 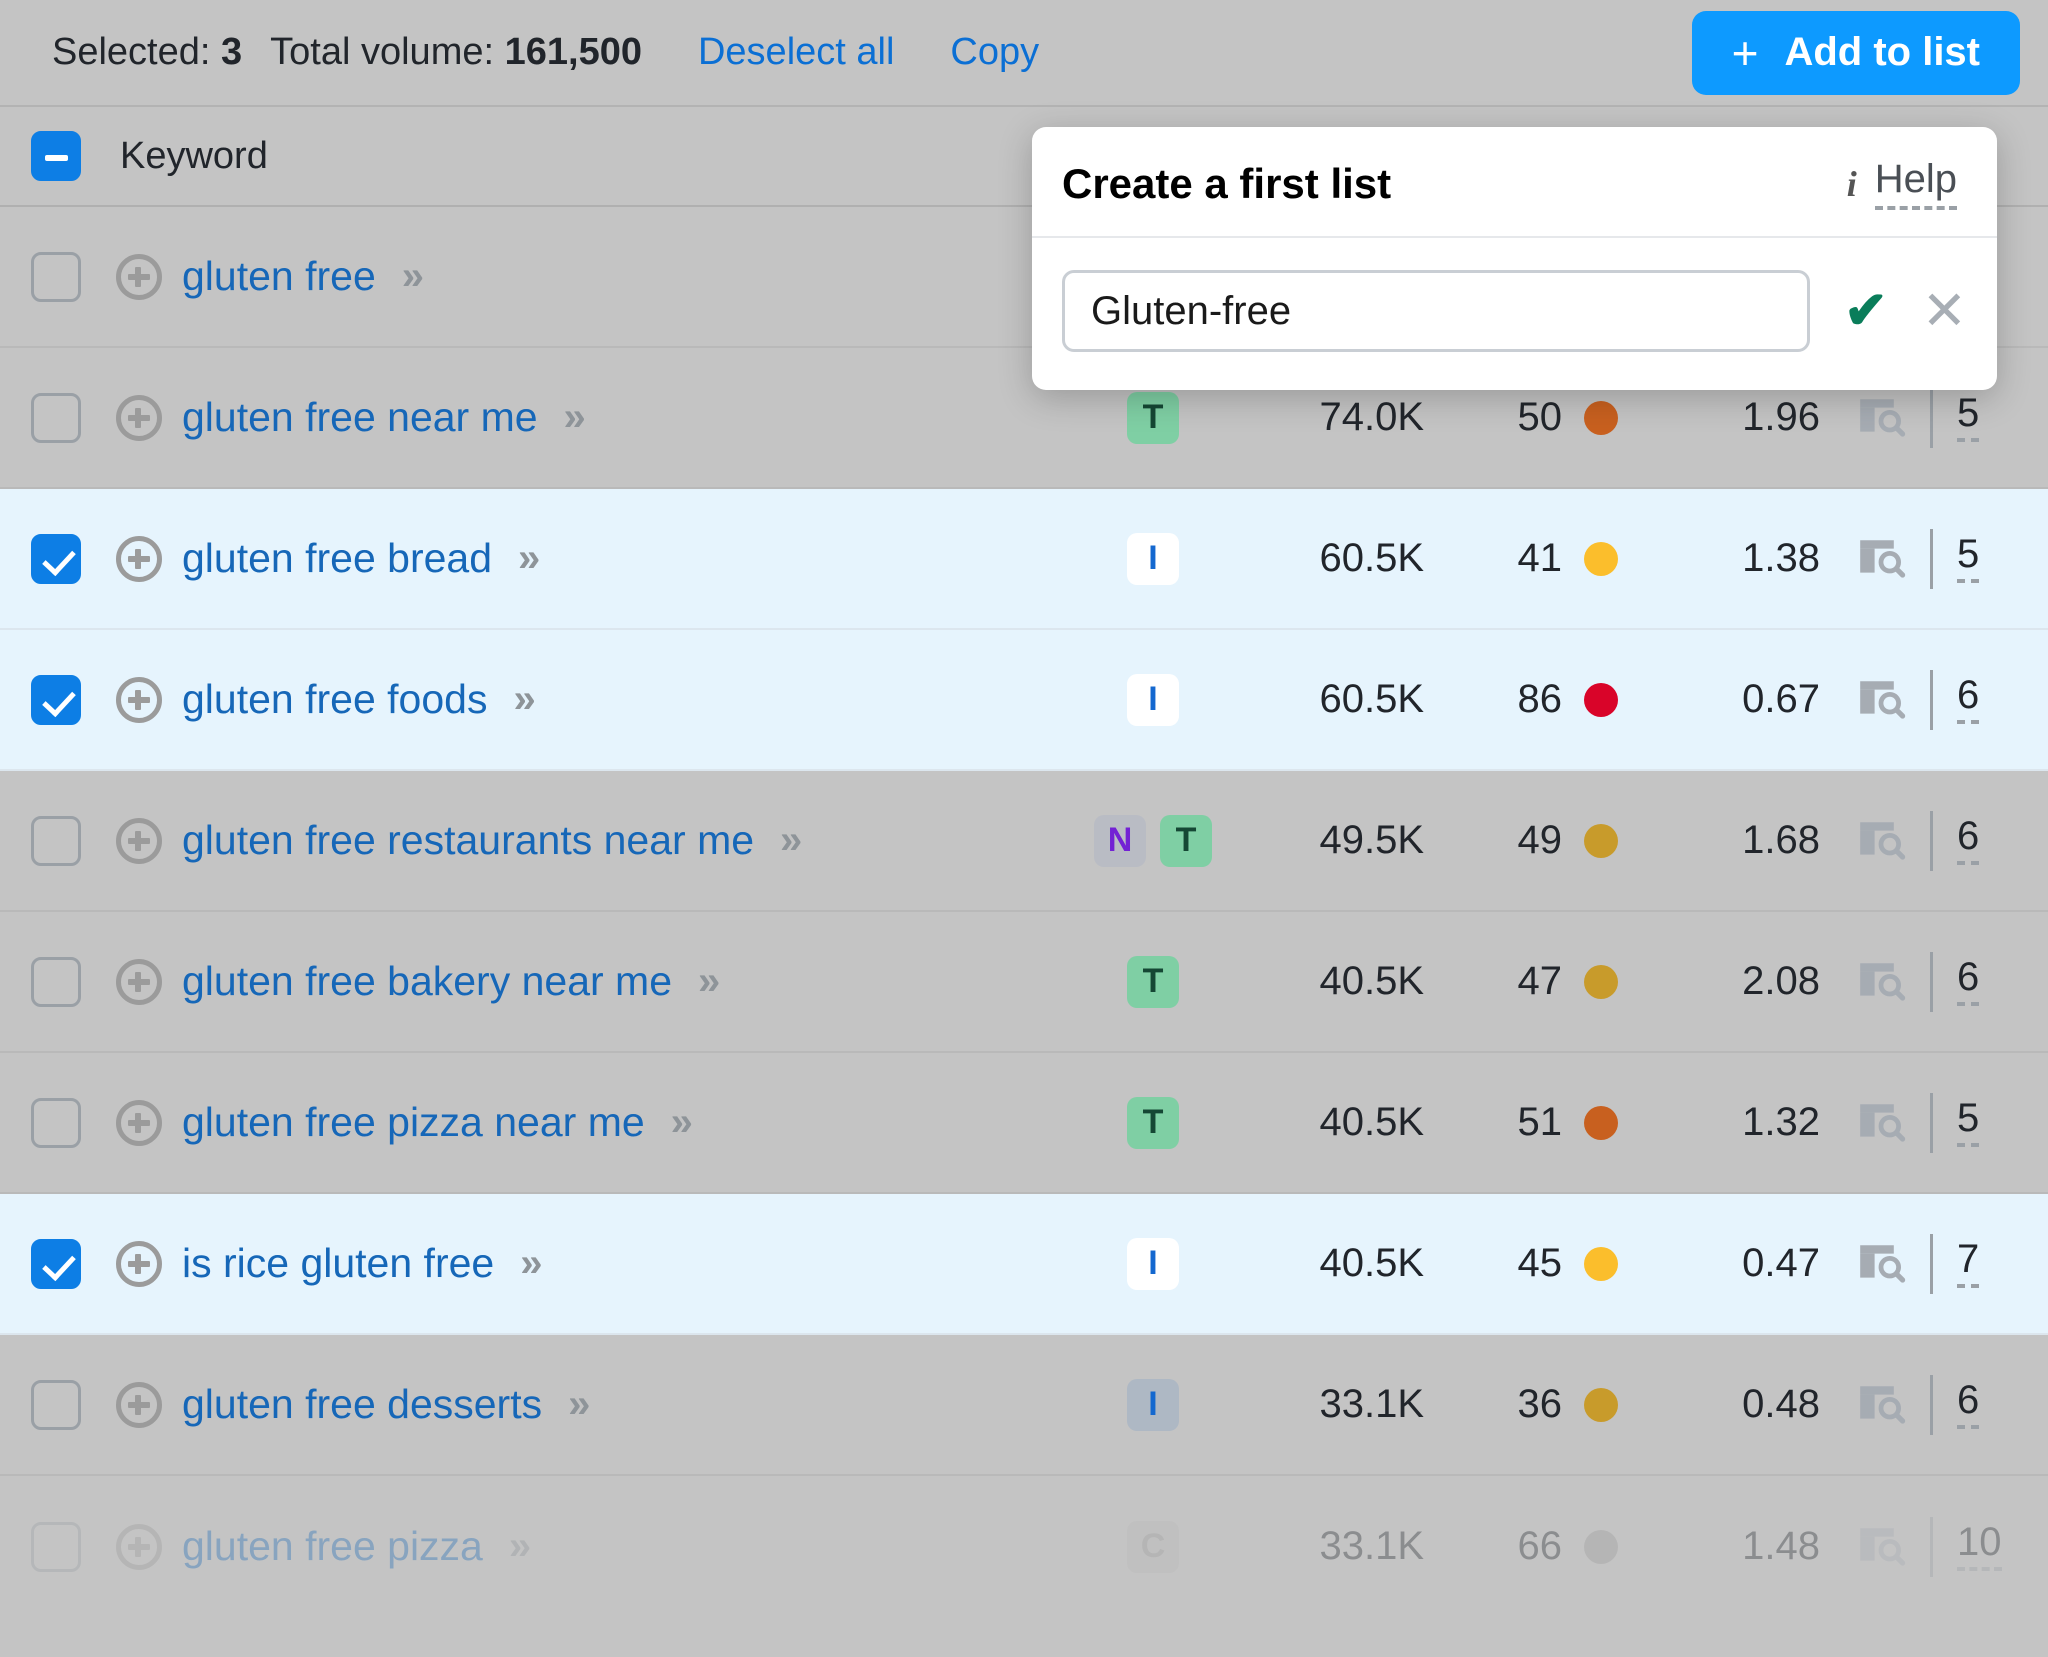 I want to click on intent-badge-c: C, so click(x=1153, y=1546).